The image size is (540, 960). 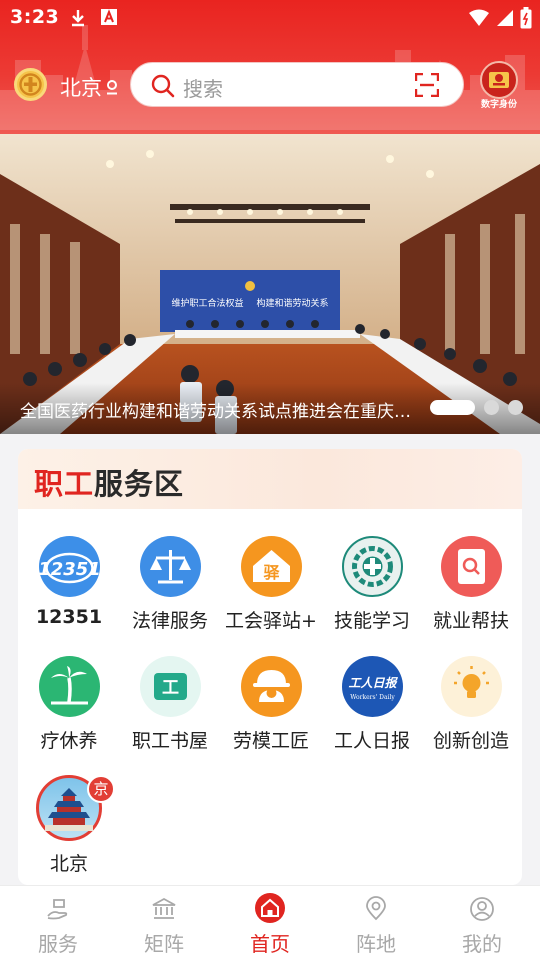 I want to click on lightbulb-icon, so click(x=471, y=686).